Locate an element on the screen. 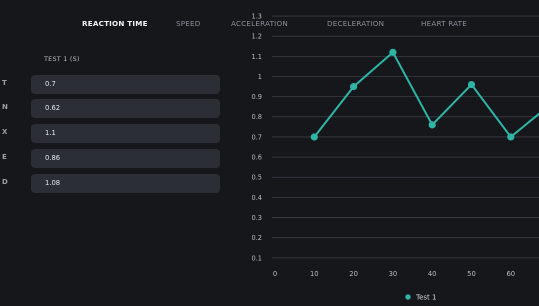  y-tick-label: 0.8 is located at coordinates (257, 117).